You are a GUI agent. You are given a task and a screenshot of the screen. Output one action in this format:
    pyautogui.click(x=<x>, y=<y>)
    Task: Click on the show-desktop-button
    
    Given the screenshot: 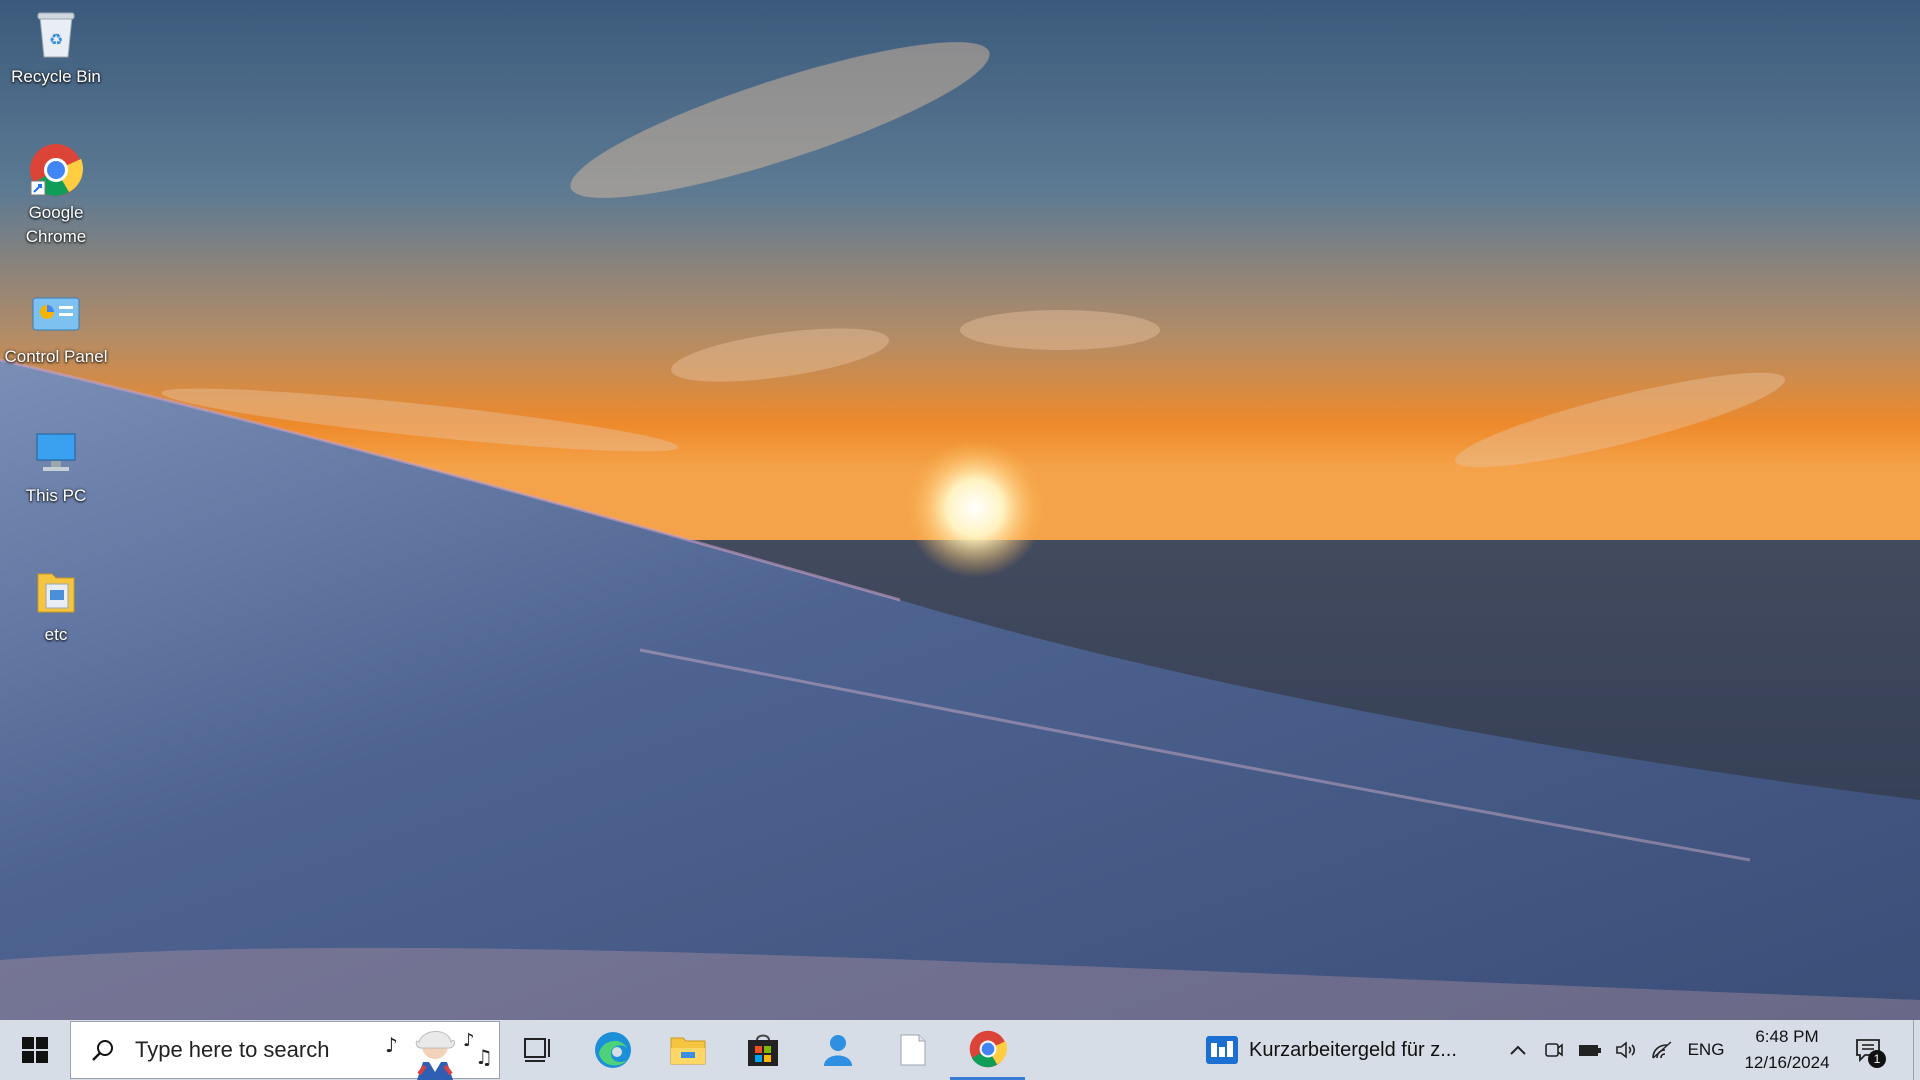 What is the action you would take?
    pyautogui.click(x=1916, y=1050)
    